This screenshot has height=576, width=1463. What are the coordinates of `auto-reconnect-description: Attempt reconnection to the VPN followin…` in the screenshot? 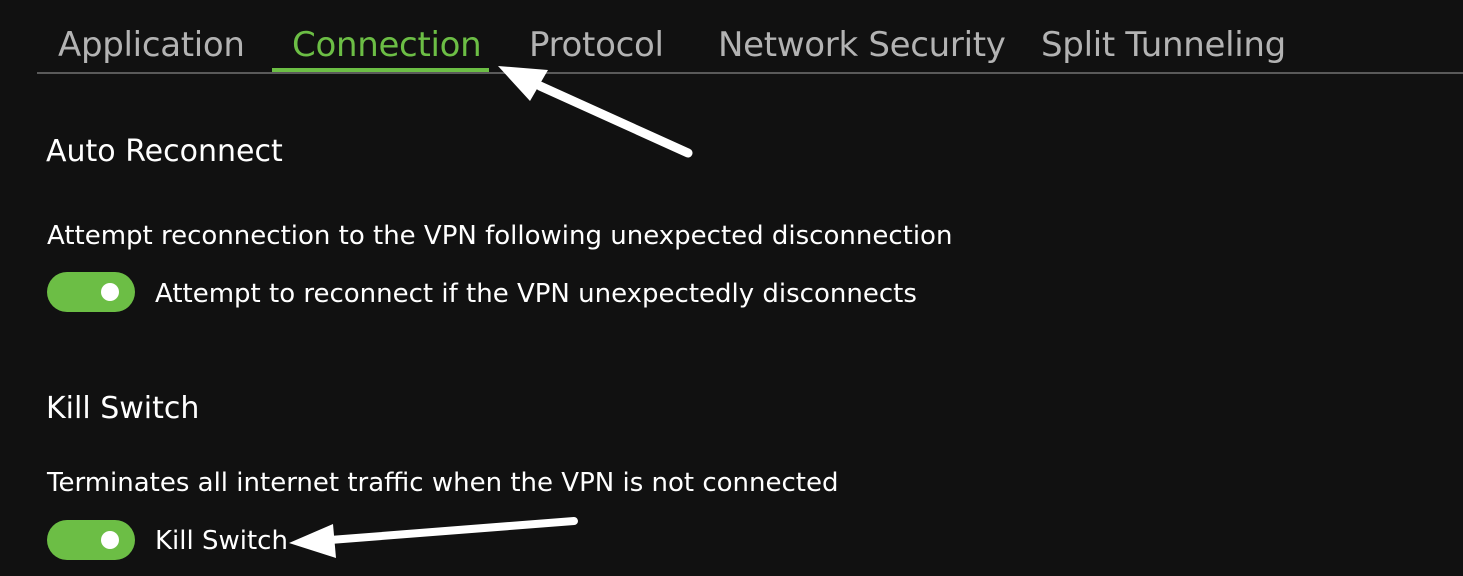 It's located at (500, 236).